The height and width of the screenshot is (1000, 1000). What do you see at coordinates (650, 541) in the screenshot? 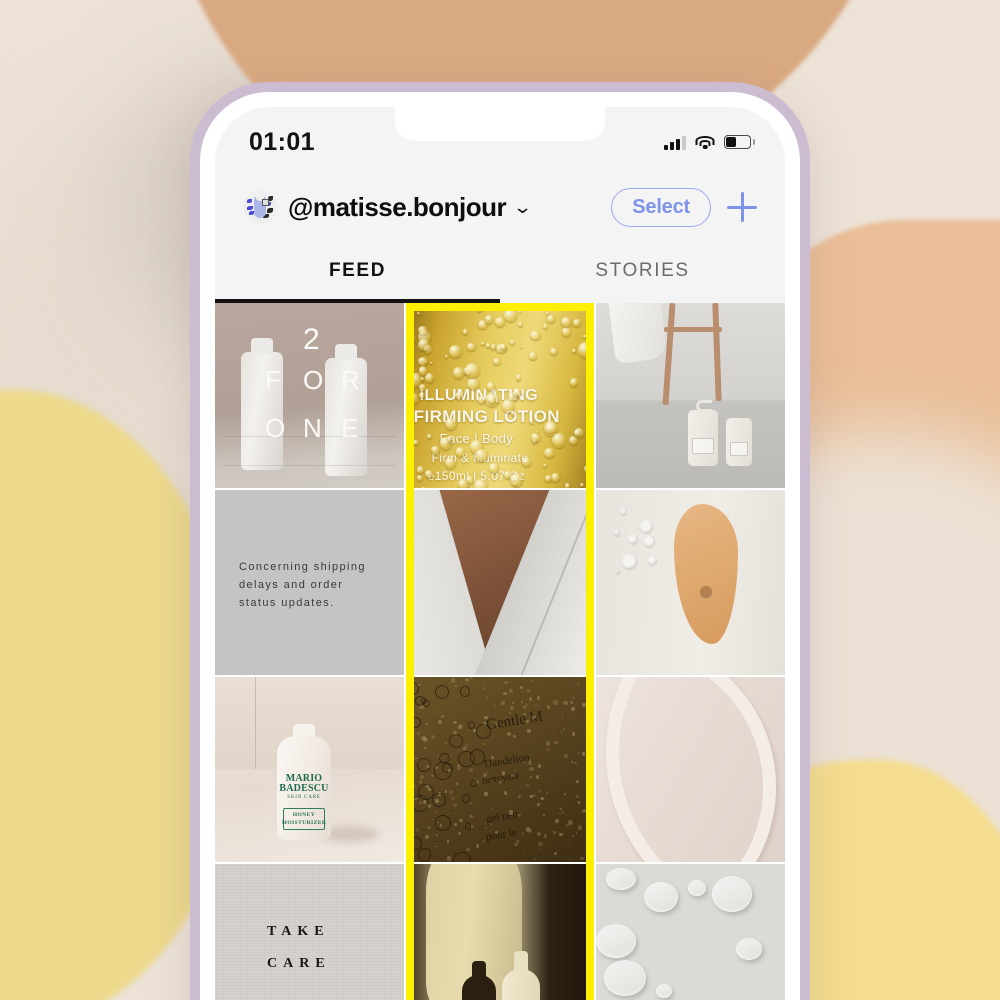
I see `serum-bubble` at bounding box center [650, 541].